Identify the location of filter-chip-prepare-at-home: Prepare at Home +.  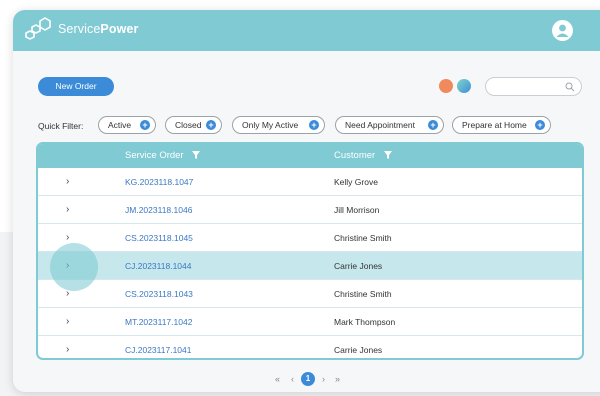
(501, 125).